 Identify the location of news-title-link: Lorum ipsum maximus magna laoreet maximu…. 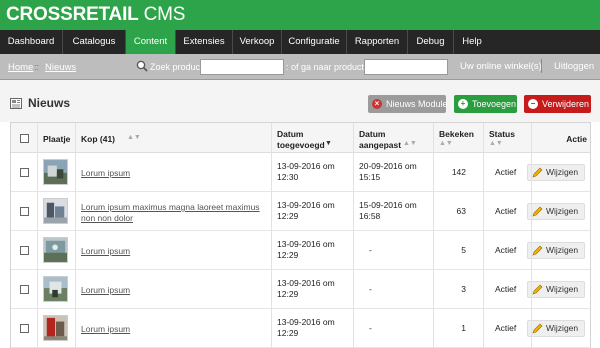
(171, 213).